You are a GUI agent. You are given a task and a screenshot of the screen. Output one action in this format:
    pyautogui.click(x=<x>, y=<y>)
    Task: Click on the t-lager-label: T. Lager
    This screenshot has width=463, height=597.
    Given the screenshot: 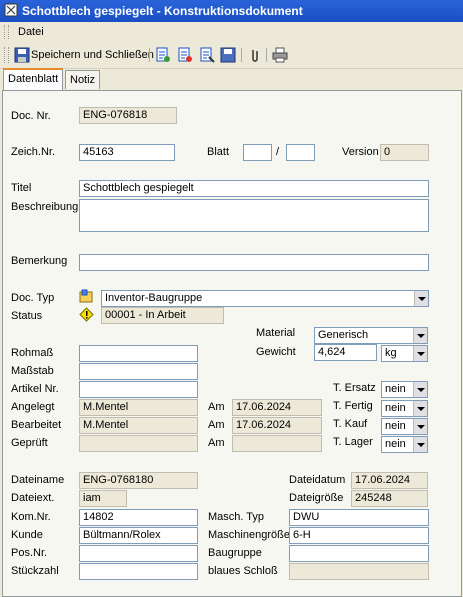 What is the action you would take?
    pyautogui.click(x=353, y=442)
    